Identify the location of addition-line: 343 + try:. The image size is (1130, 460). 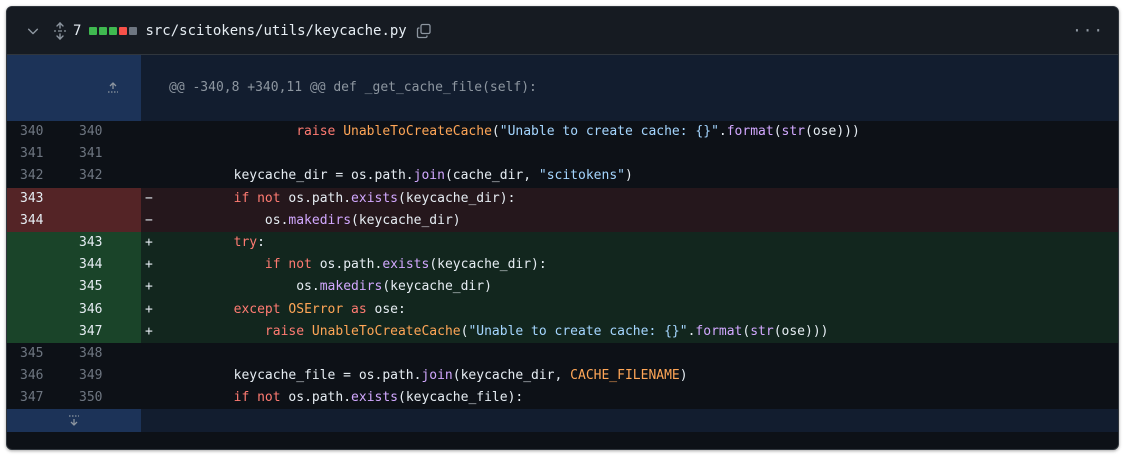
(562, 243).